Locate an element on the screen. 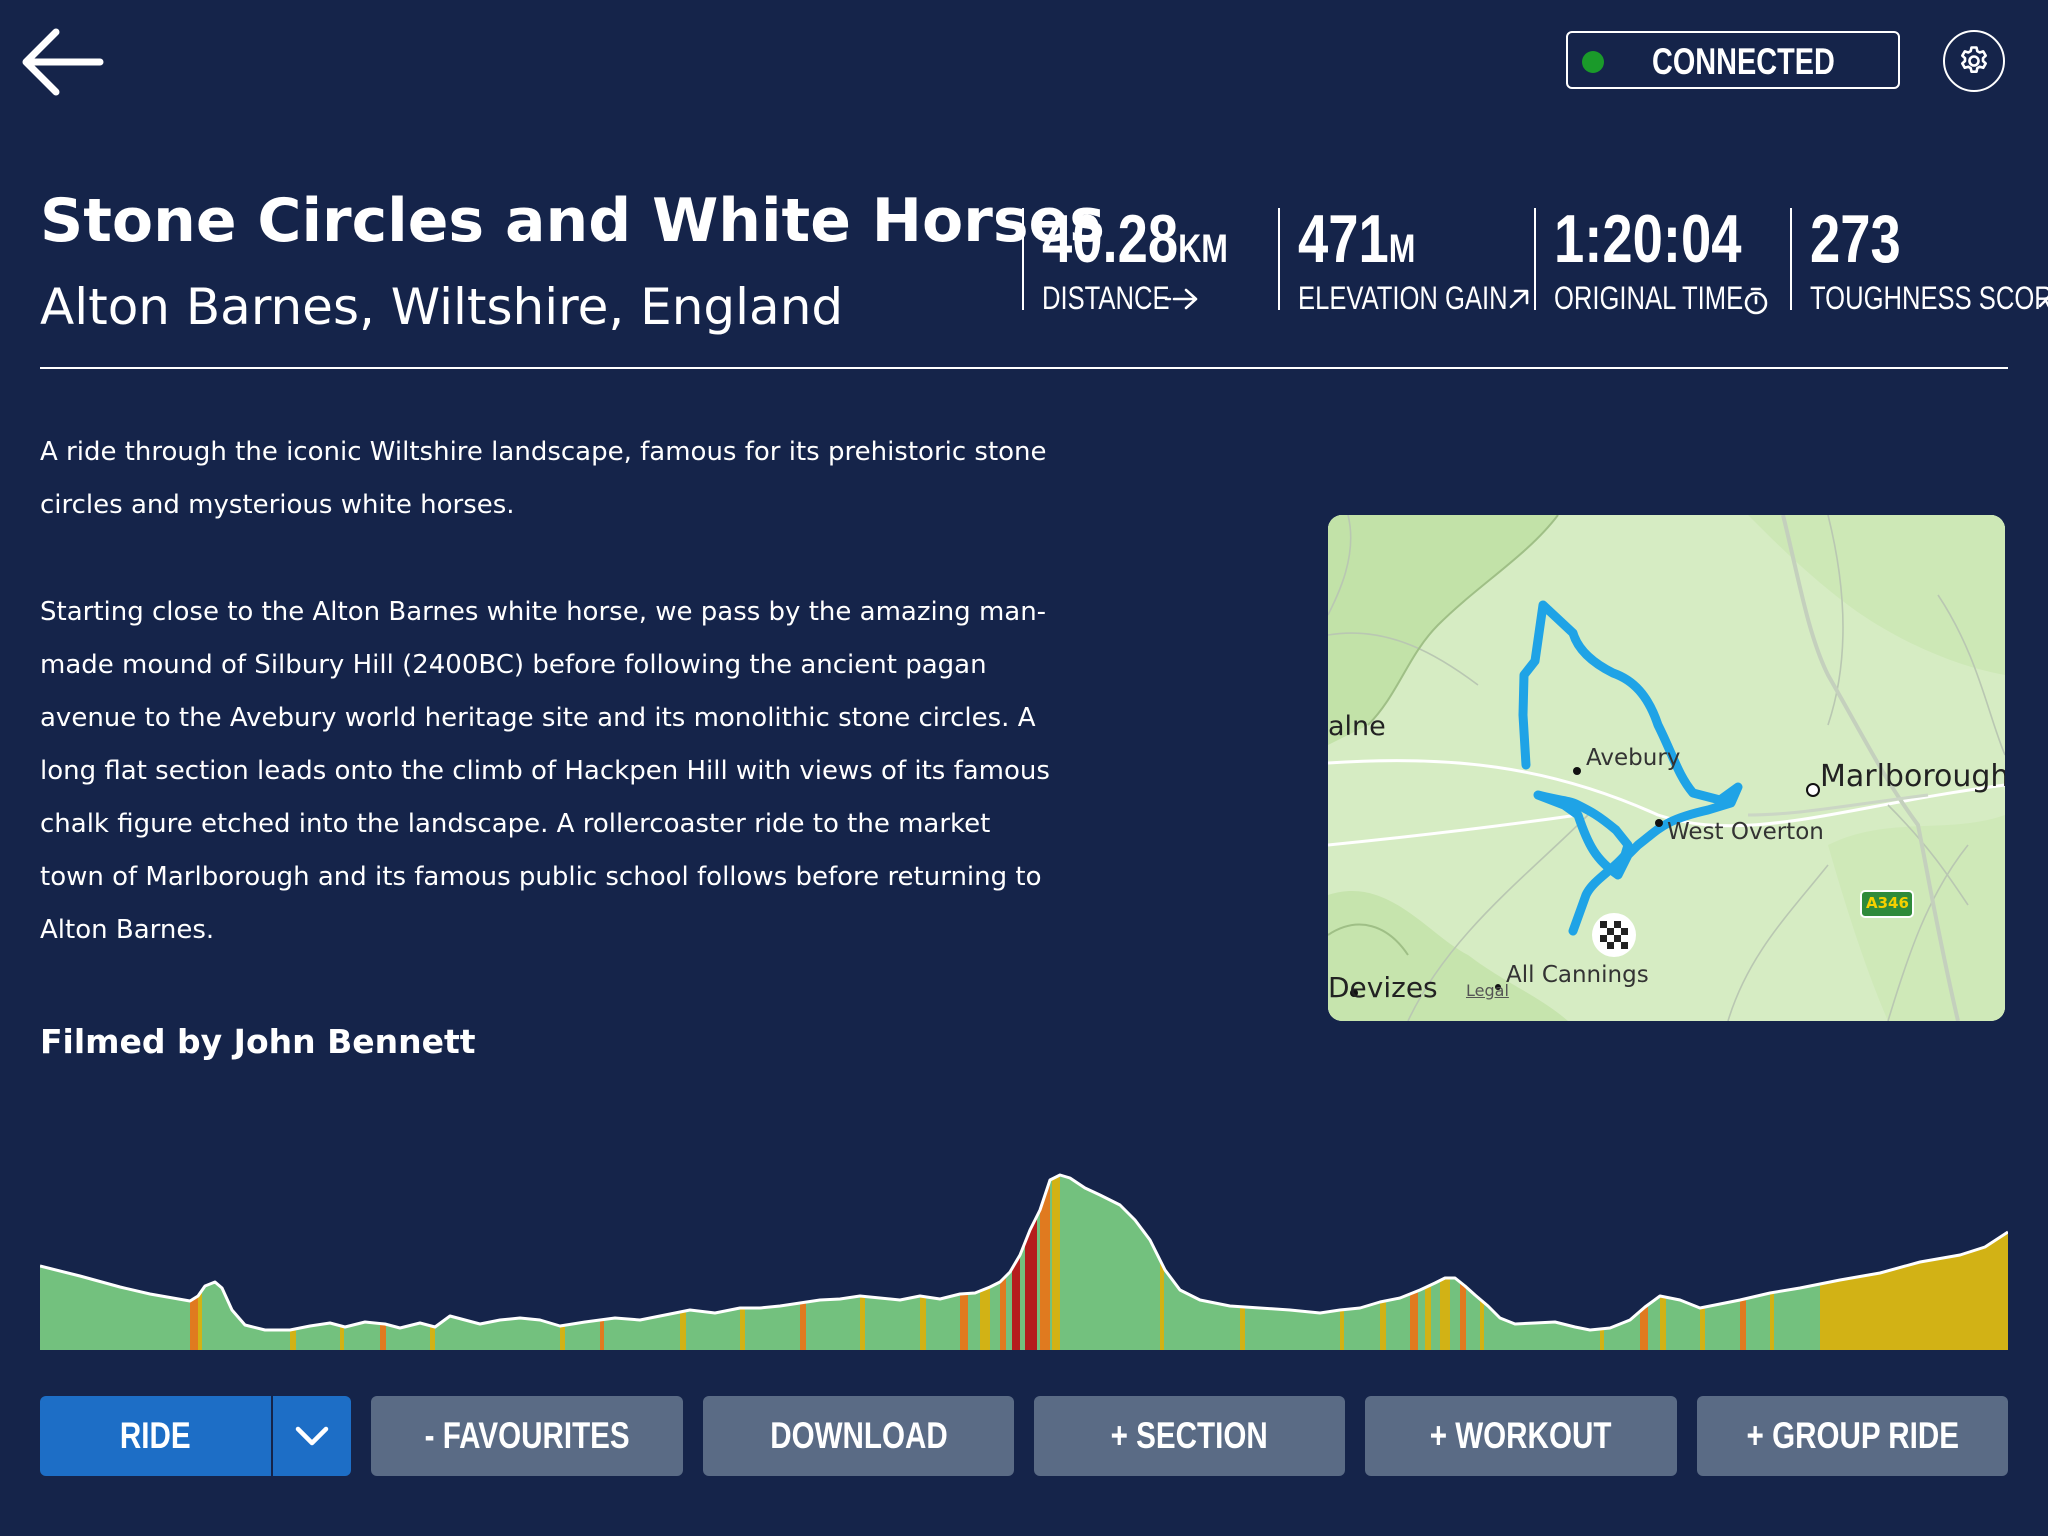  stat-toughness-score: 273 TOUGHNESS SCORE is located at coordinates (1919, 258).